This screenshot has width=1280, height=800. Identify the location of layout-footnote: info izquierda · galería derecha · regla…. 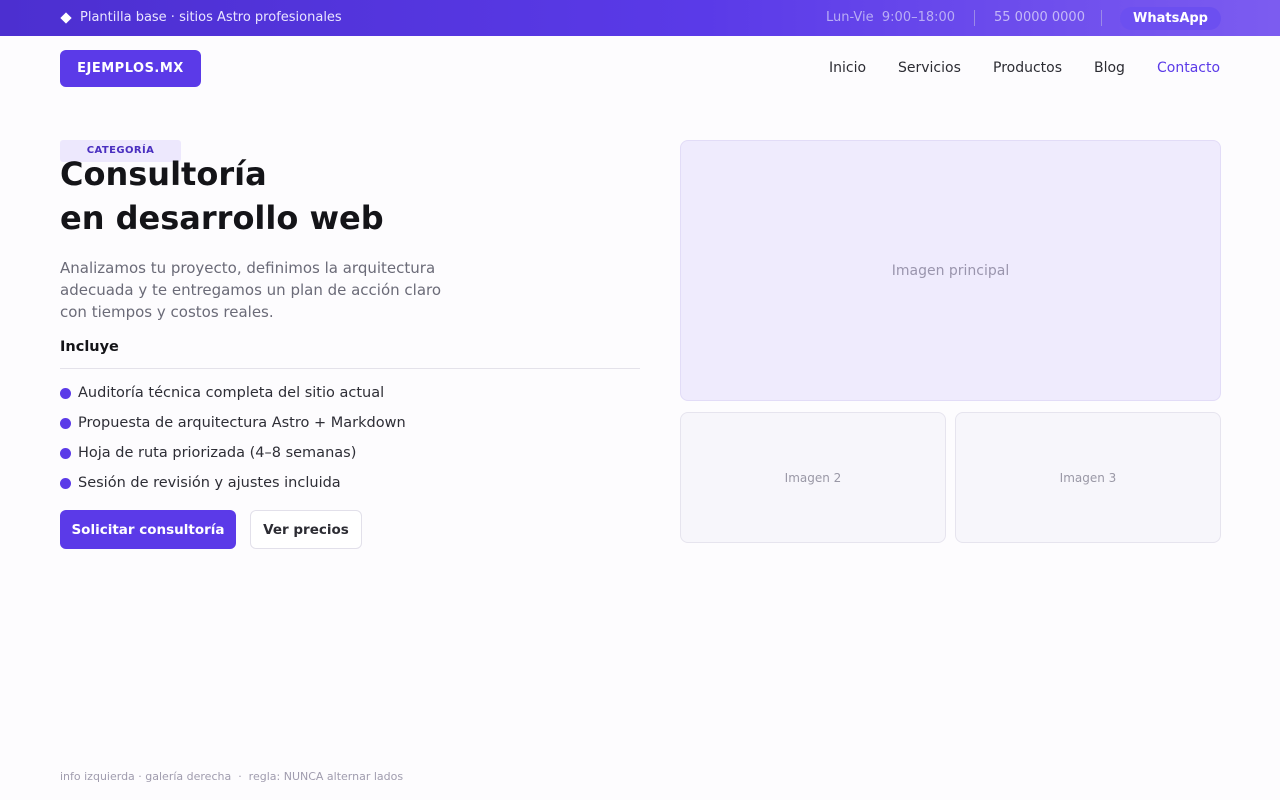
(232, 776).